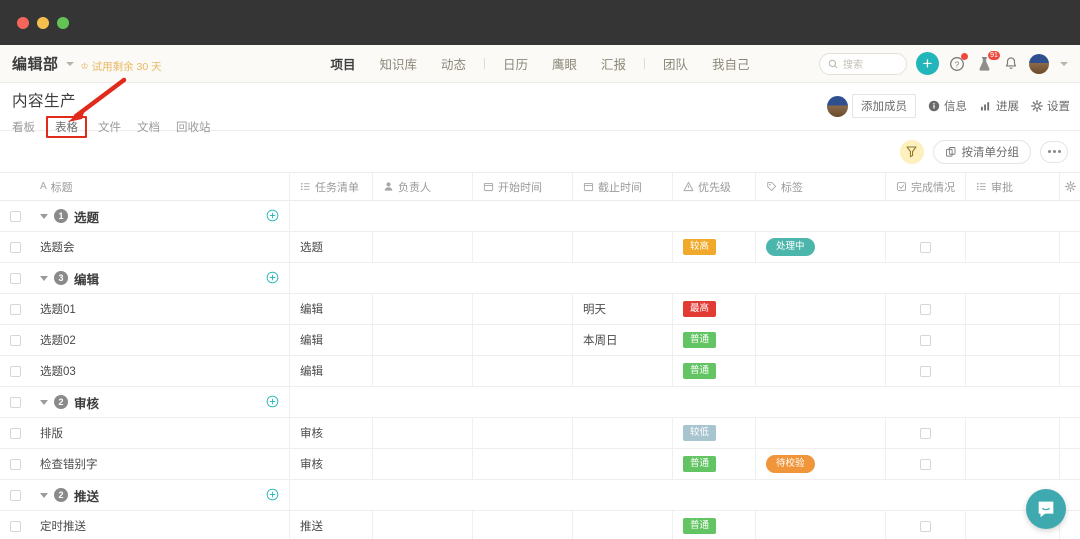 The image size is (1080, 539). What do you see at coordinates (43, 22) in the screenshot?
I see `minimize-window-button` at bounding box center [43, 22].